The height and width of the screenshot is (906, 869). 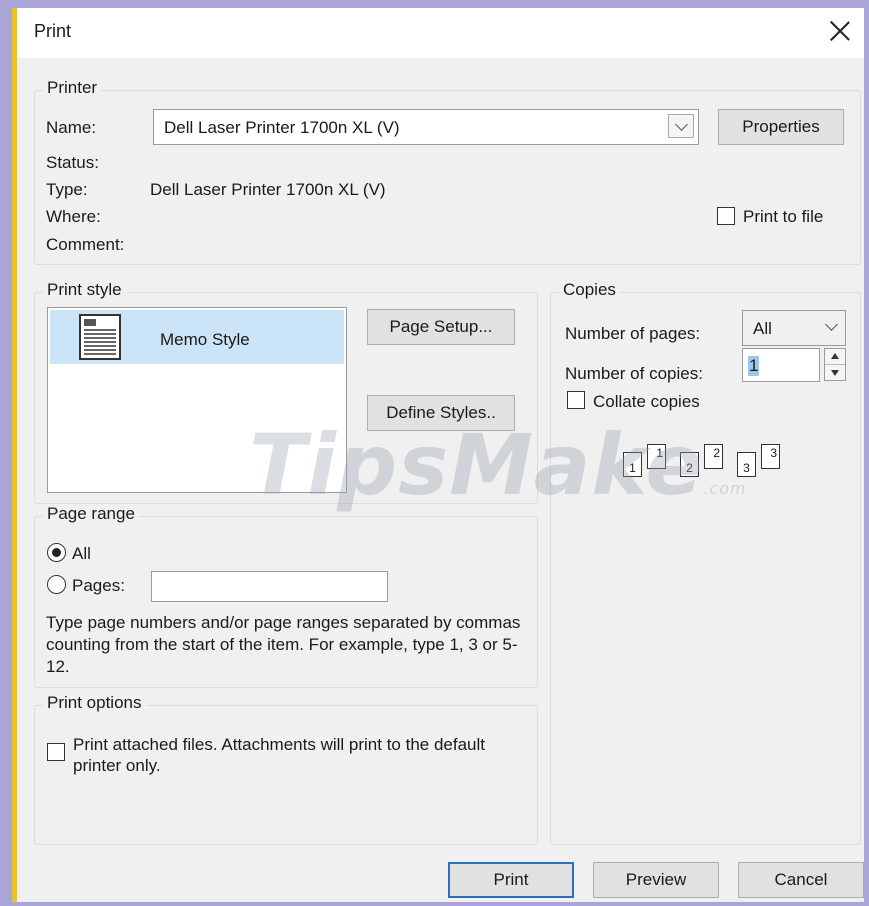 I want to click on number-of-pages-select: All, so click(x=794, y=328).